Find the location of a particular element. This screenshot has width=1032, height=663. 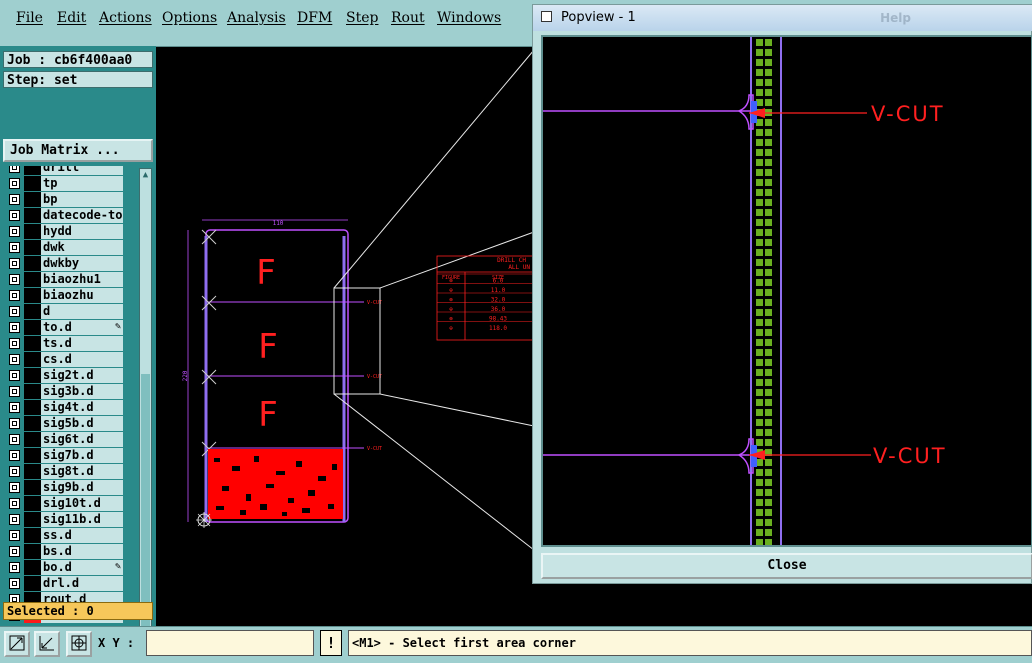

layer-row: bs.d is located at coordinates (65, 551).